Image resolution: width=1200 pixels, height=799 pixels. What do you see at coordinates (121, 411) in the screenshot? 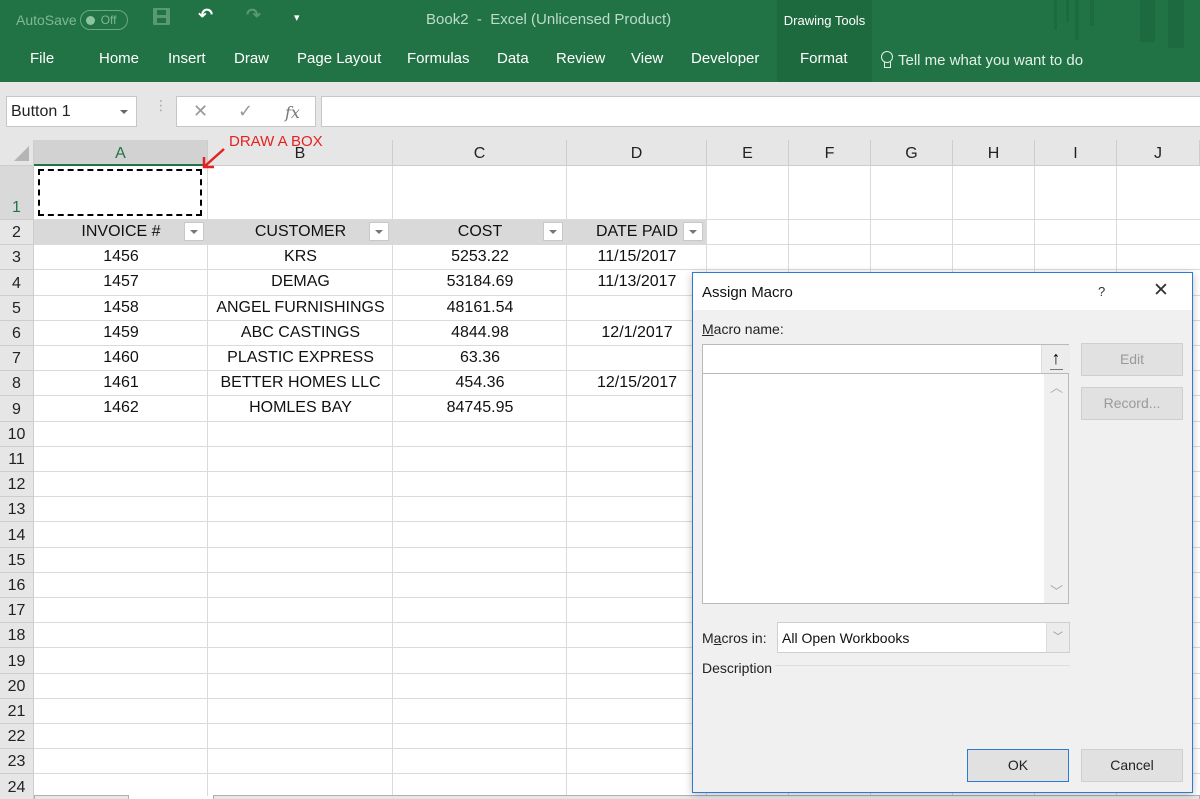
I see `table-cell: 1462` at bounding box center [121, 411].